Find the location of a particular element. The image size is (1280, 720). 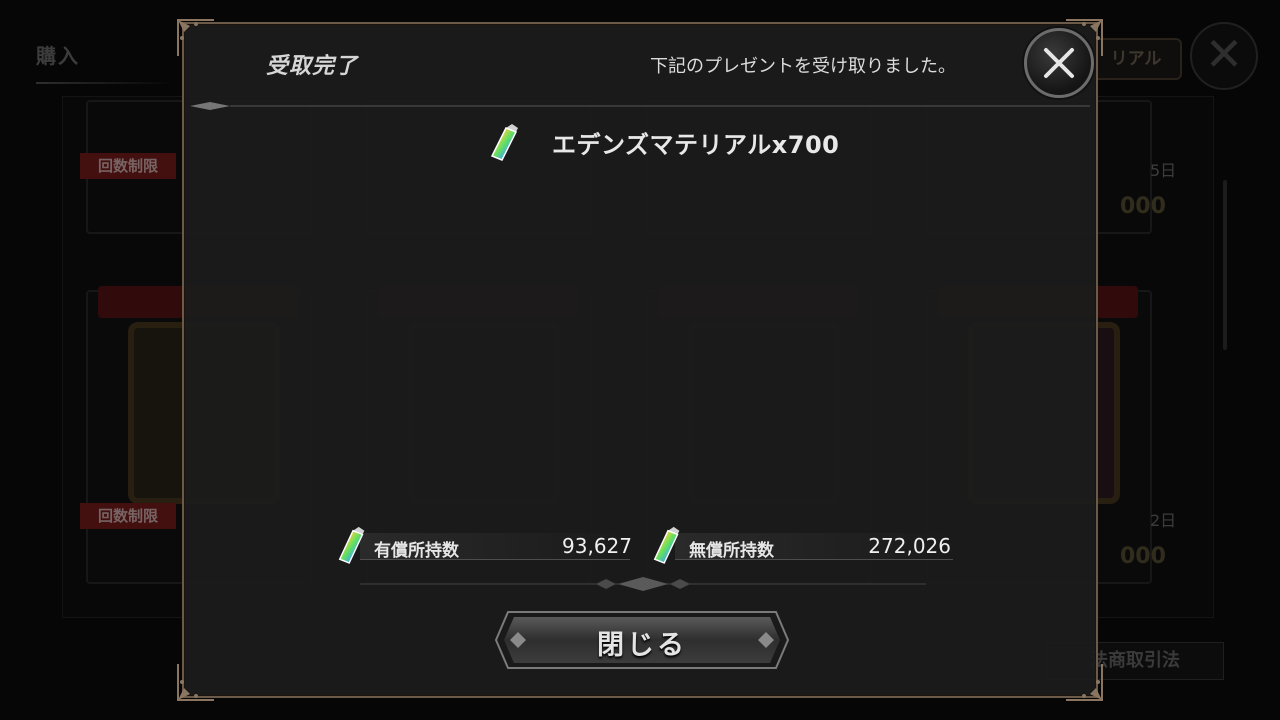

close-button: 閉じる is located at coordinates (642, 640).